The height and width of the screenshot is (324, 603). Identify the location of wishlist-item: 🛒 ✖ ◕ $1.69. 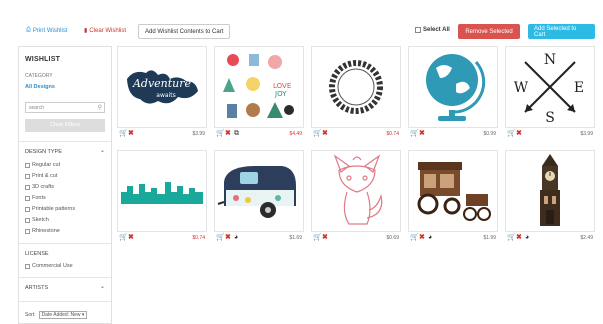
(259, 196).